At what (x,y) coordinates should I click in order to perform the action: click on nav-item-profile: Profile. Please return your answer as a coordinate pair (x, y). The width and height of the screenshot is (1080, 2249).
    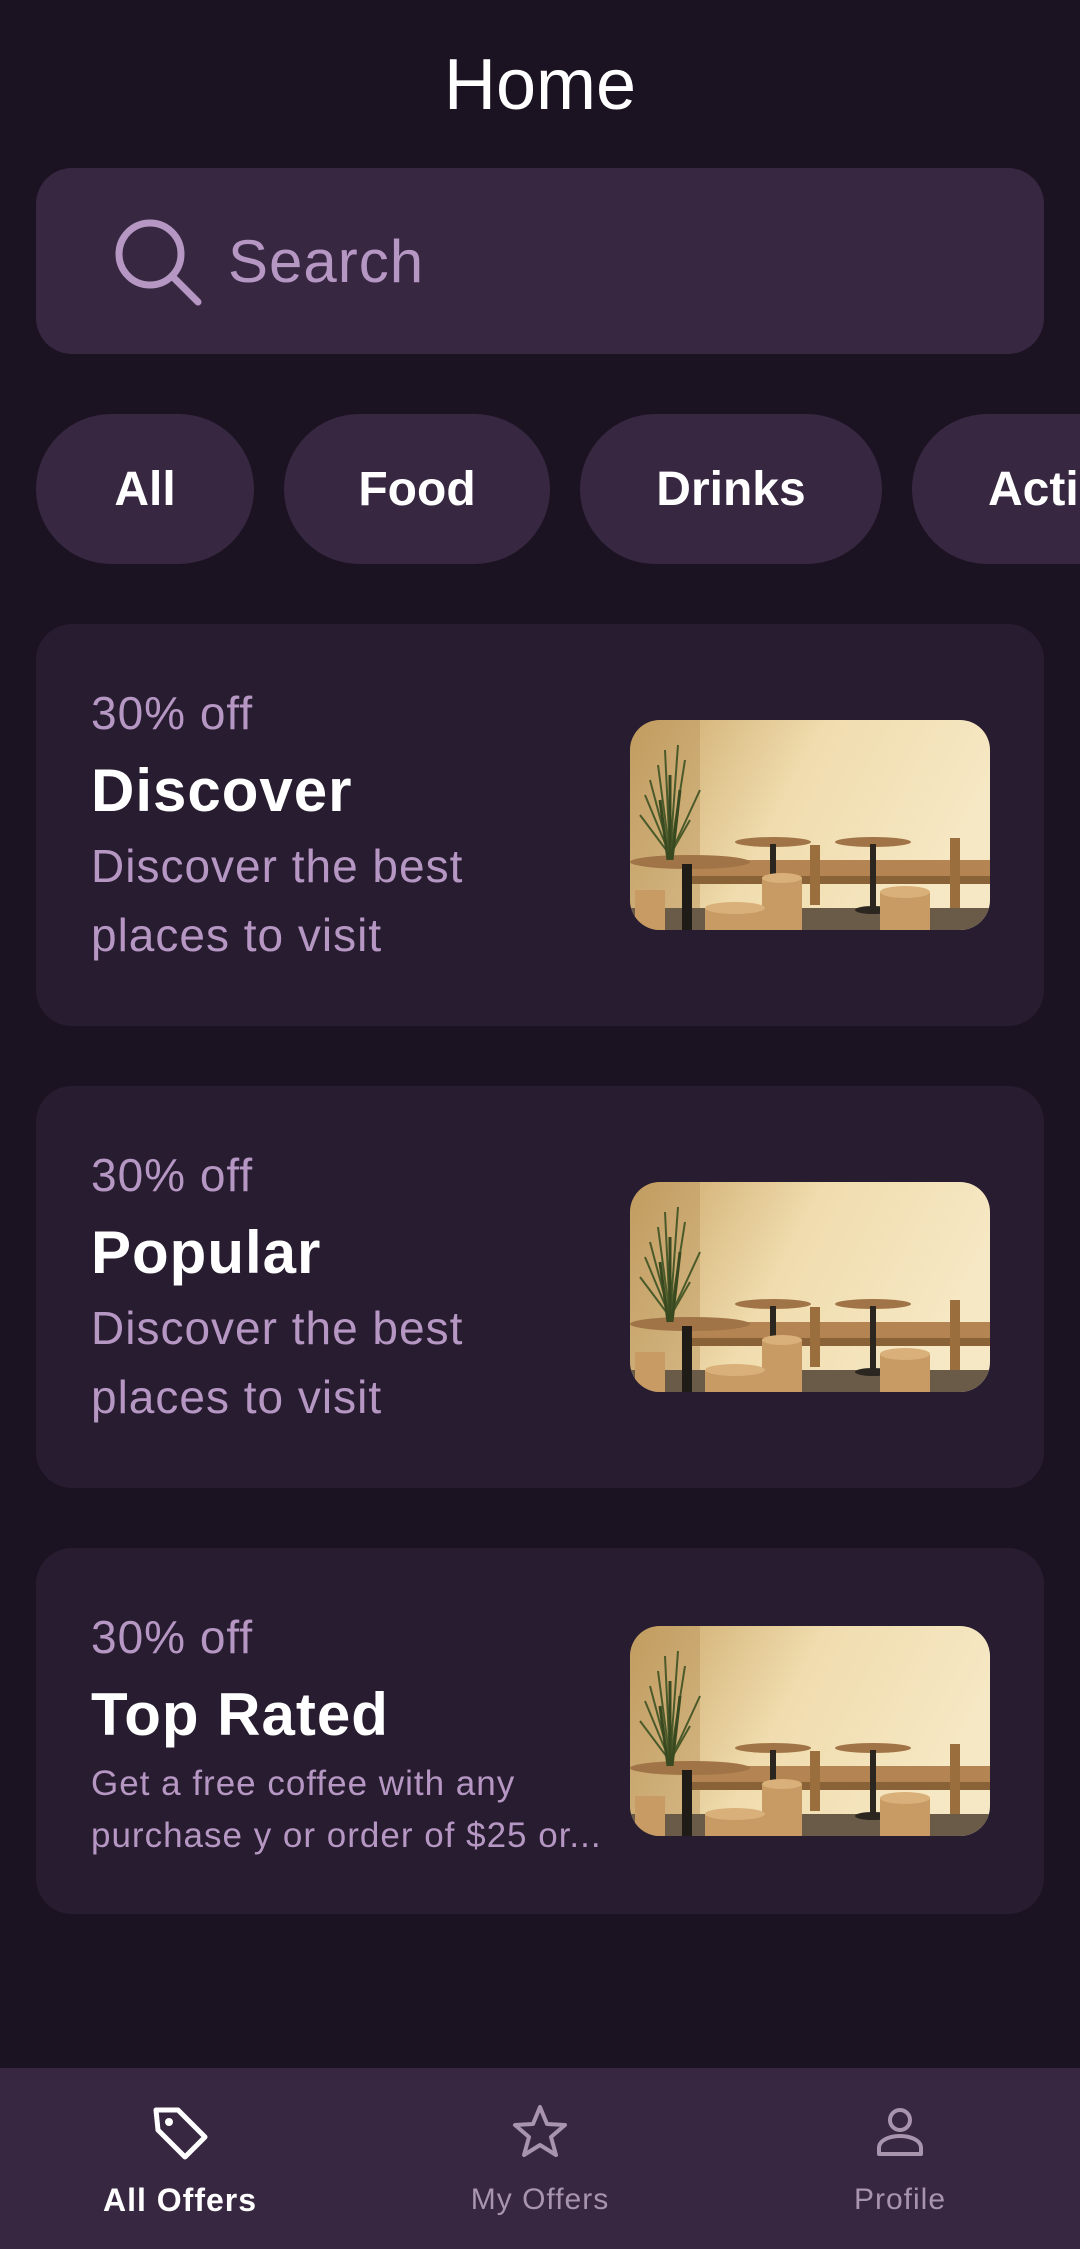
    Looking at the image, I should click on (900, 2158).